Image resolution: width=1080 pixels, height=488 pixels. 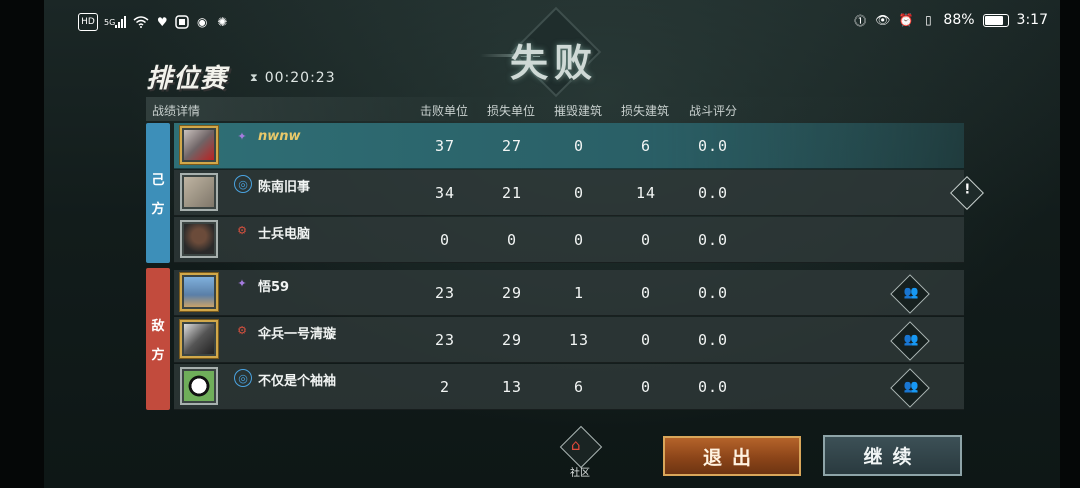 What do you see at coordinates (569, 146) in the screenshot?
I see `player-row-self: ✦ nwnw 37 27 0 6 0.0` at bounding box center [569, 146].